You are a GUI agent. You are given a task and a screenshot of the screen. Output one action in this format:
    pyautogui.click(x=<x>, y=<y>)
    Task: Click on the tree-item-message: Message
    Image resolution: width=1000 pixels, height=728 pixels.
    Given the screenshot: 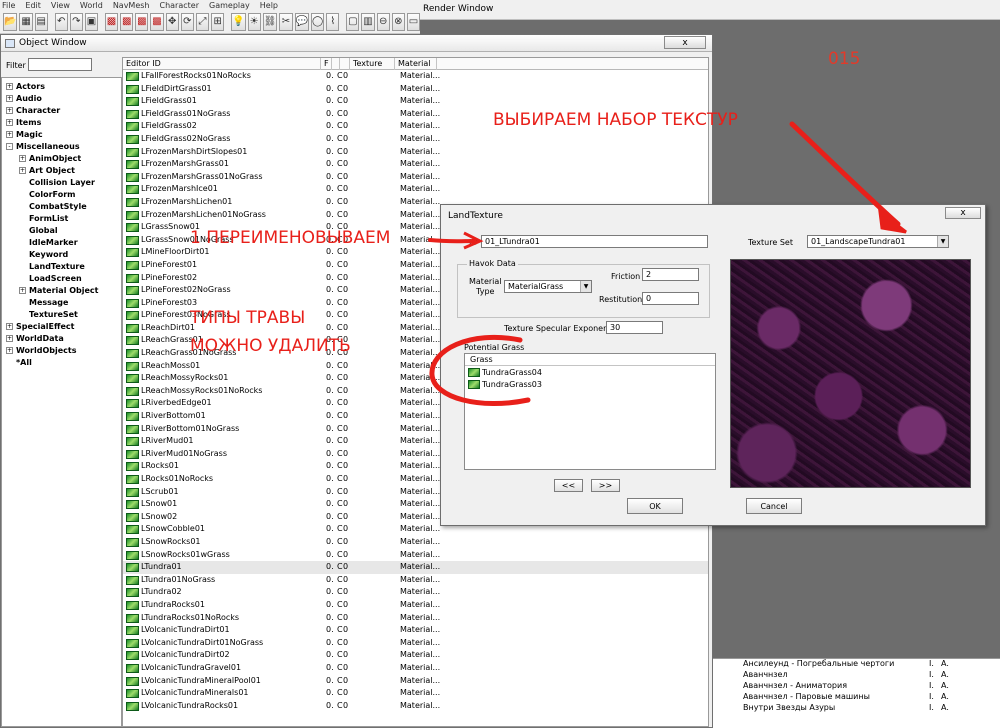 What is the action you would take?
    pyautogui.click(x=61, y=302)
    